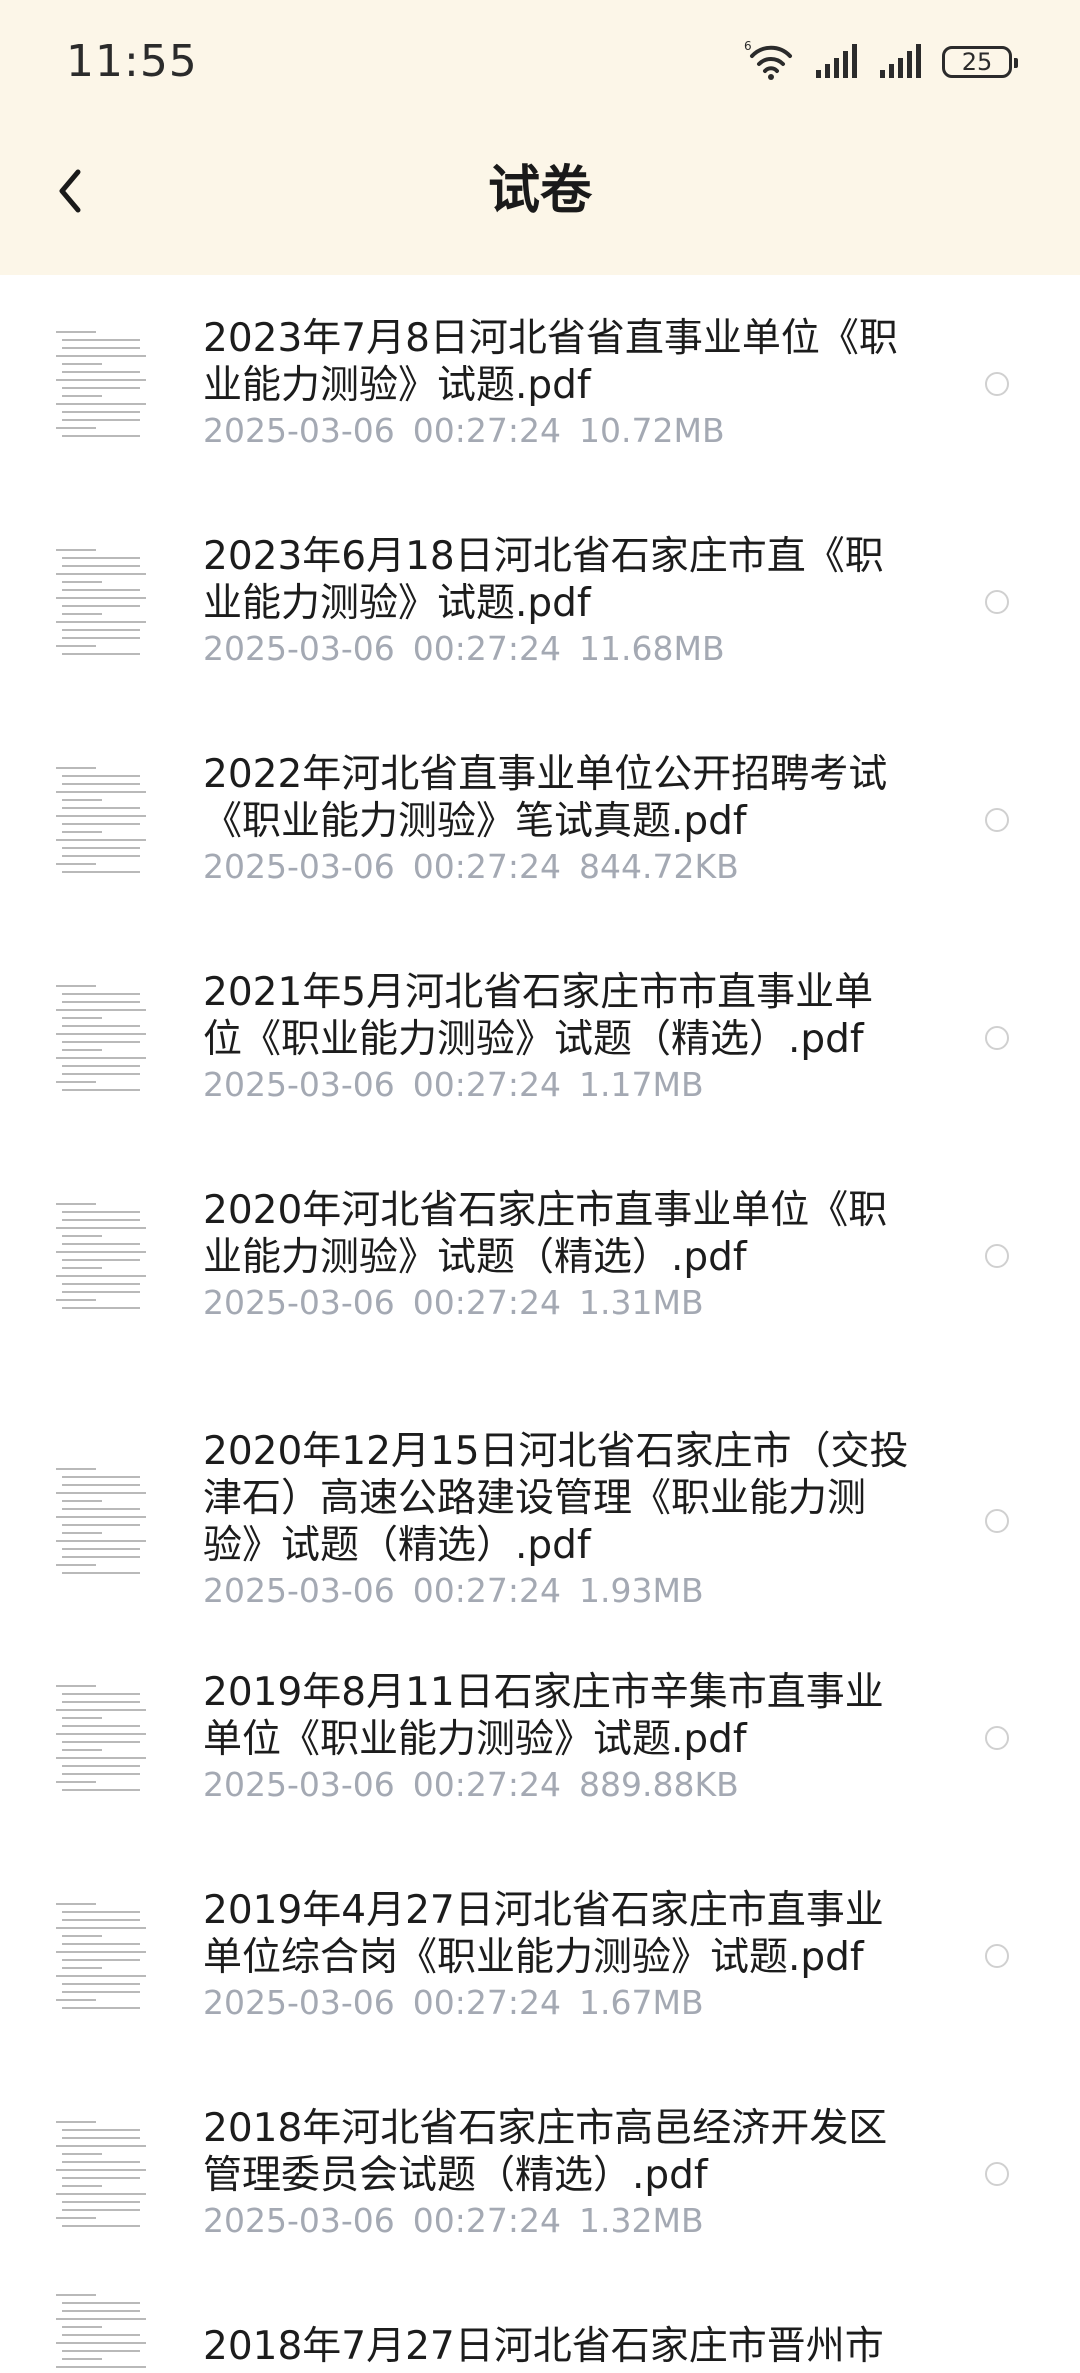  Describe the element at coordinates (652, 430) in the screenshot. I see `file-size: 10.72MB` at that location.